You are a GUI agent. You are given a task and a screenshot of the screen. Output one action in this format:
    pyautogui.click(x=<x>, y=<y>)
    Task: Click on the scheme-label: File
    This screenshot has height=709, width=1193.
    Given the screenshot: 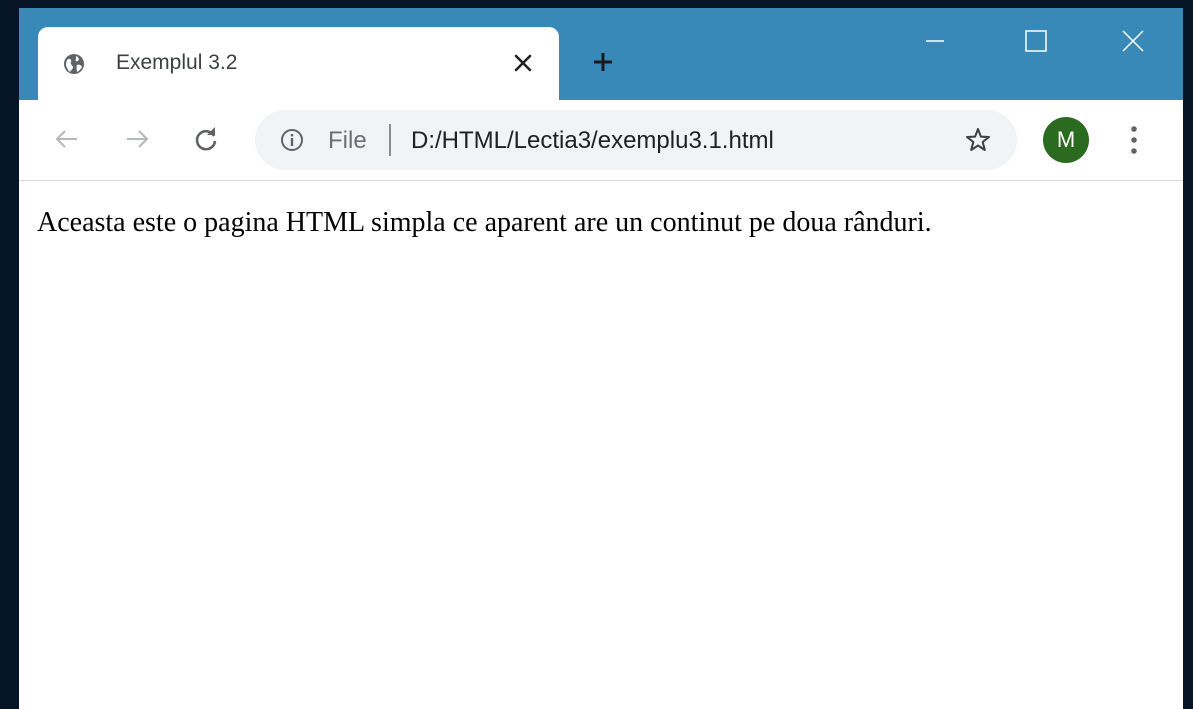 What is the action you would take?
    pyautogui.click(x=347, y=140)
    